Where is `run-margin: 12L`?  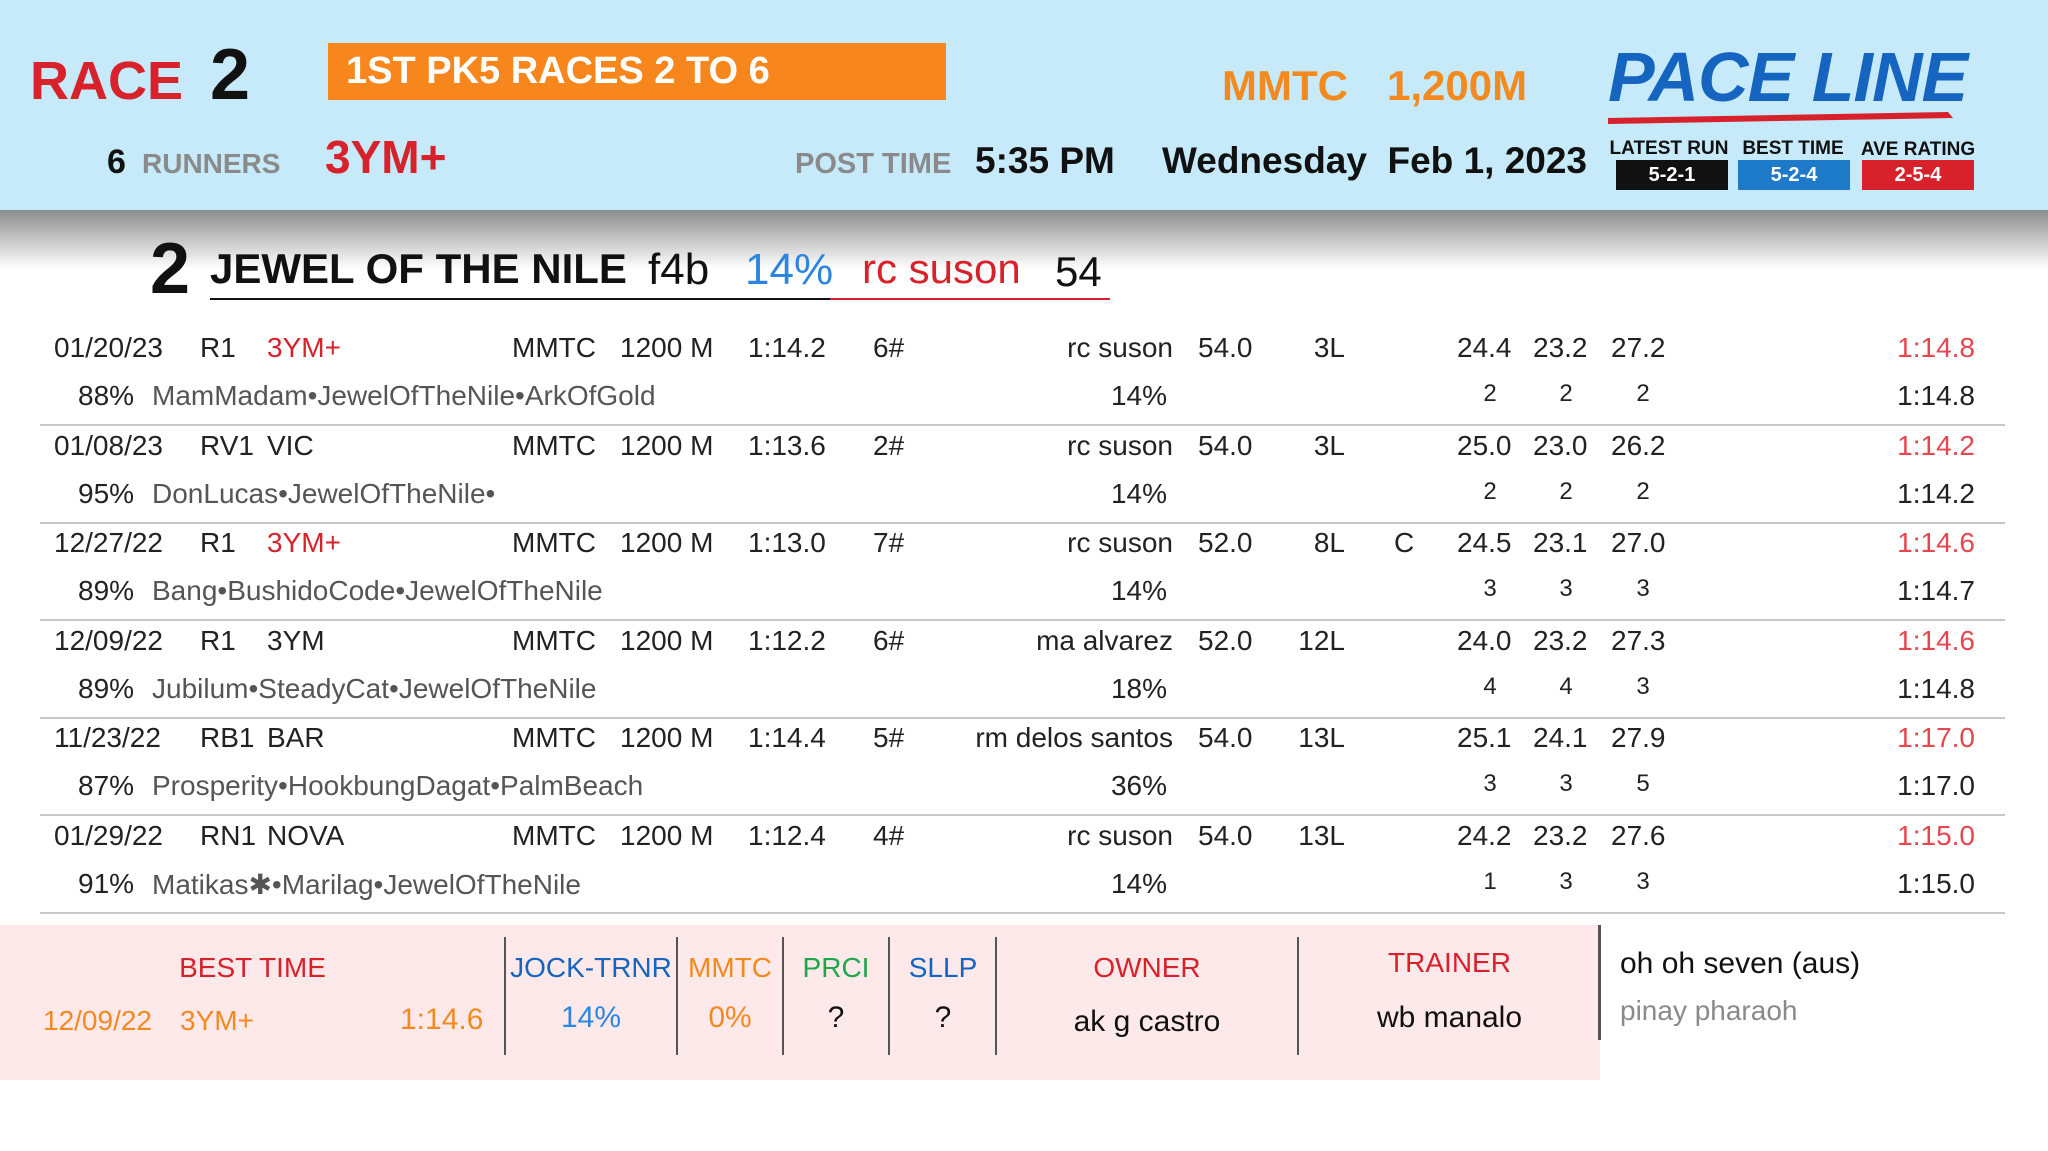 run-margin: 12L is located at coordinates (1321, 640).